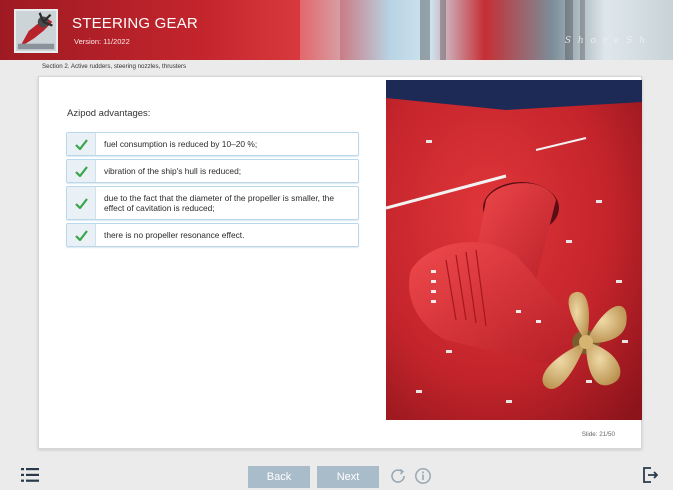 This screenshot has width=673, height=490. I want to click on list-item-text: fuel consumption is reduced by 10–20 %;, so click(181, 144).